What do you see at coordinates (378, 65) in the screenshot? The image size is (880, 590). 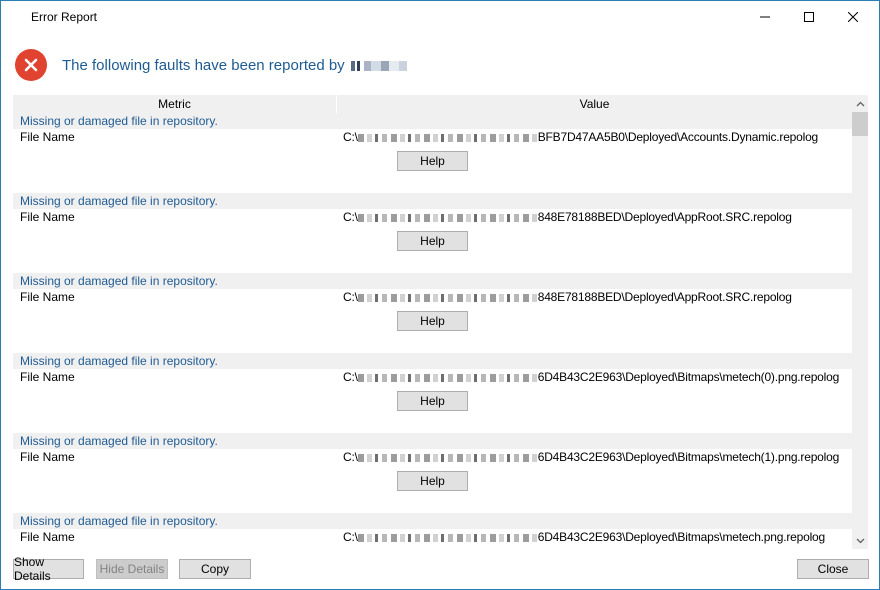 I see `redacted-source-name` at bounding box center [378, 65].